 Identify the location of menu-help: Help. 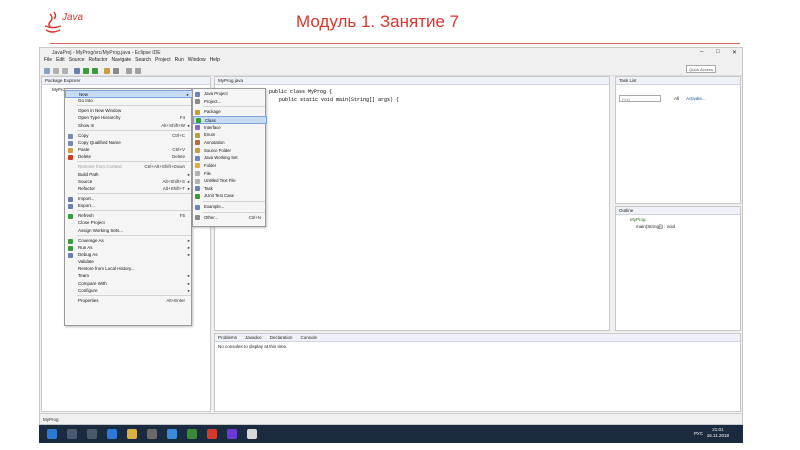
(215, 60).